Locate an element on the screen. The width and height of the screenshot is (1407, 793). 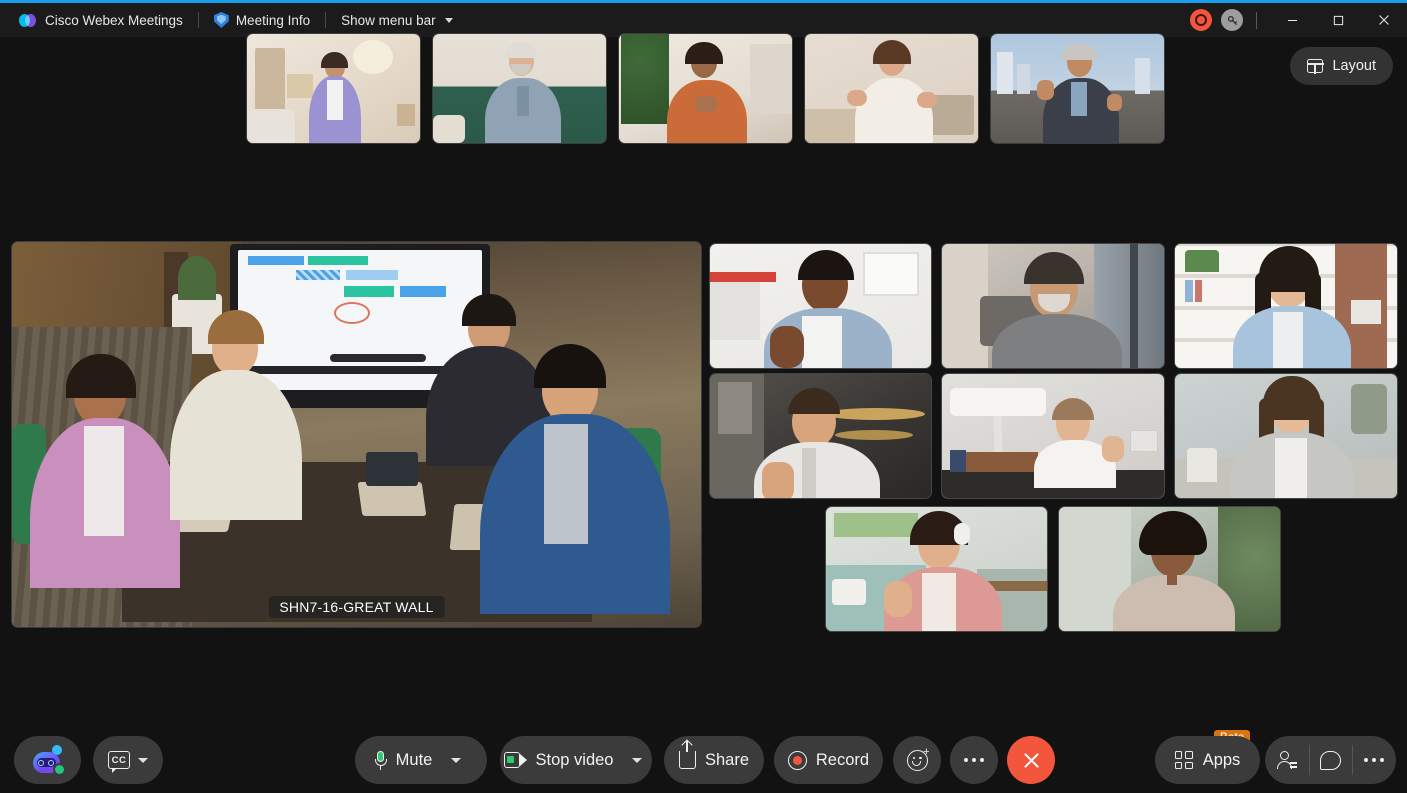
meeting-toolbar: CC Mute Stop video Share Record + Apps is located at coordinates (703, 760).